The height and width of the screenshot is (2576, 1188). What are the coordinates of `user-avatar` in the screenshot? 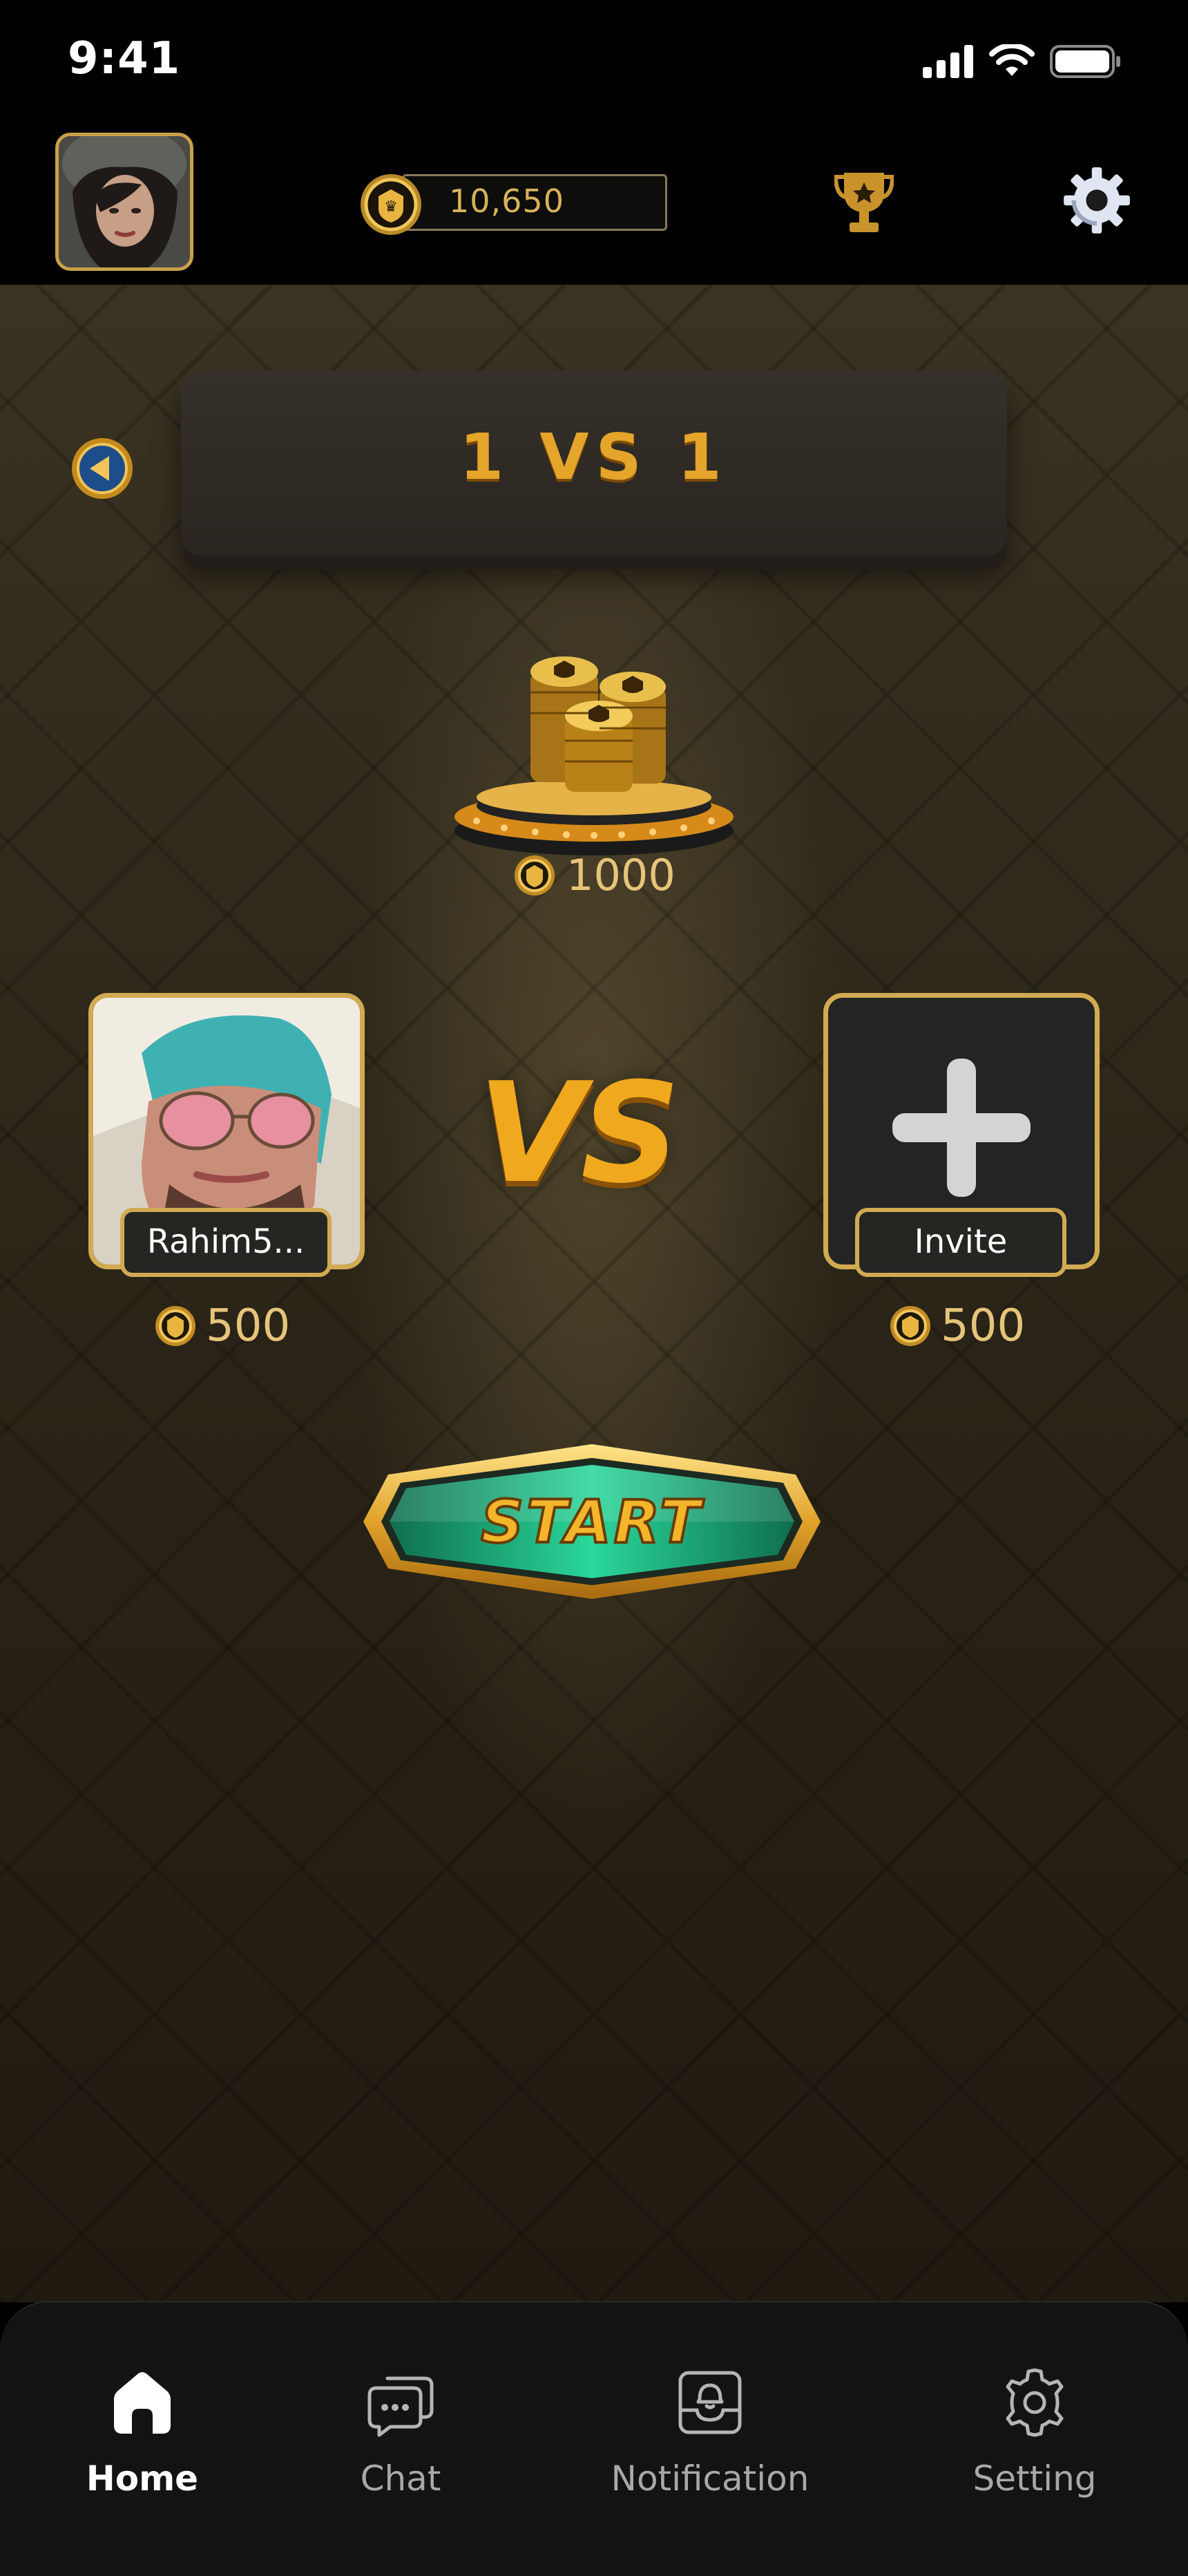 It's located at (124, 202).